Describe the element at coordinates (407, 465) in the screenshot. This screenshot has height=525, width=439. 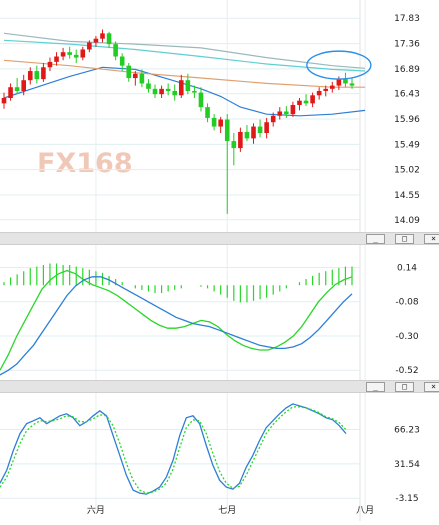
I see `stoch-axis-tick-label: 31.54` at that location.